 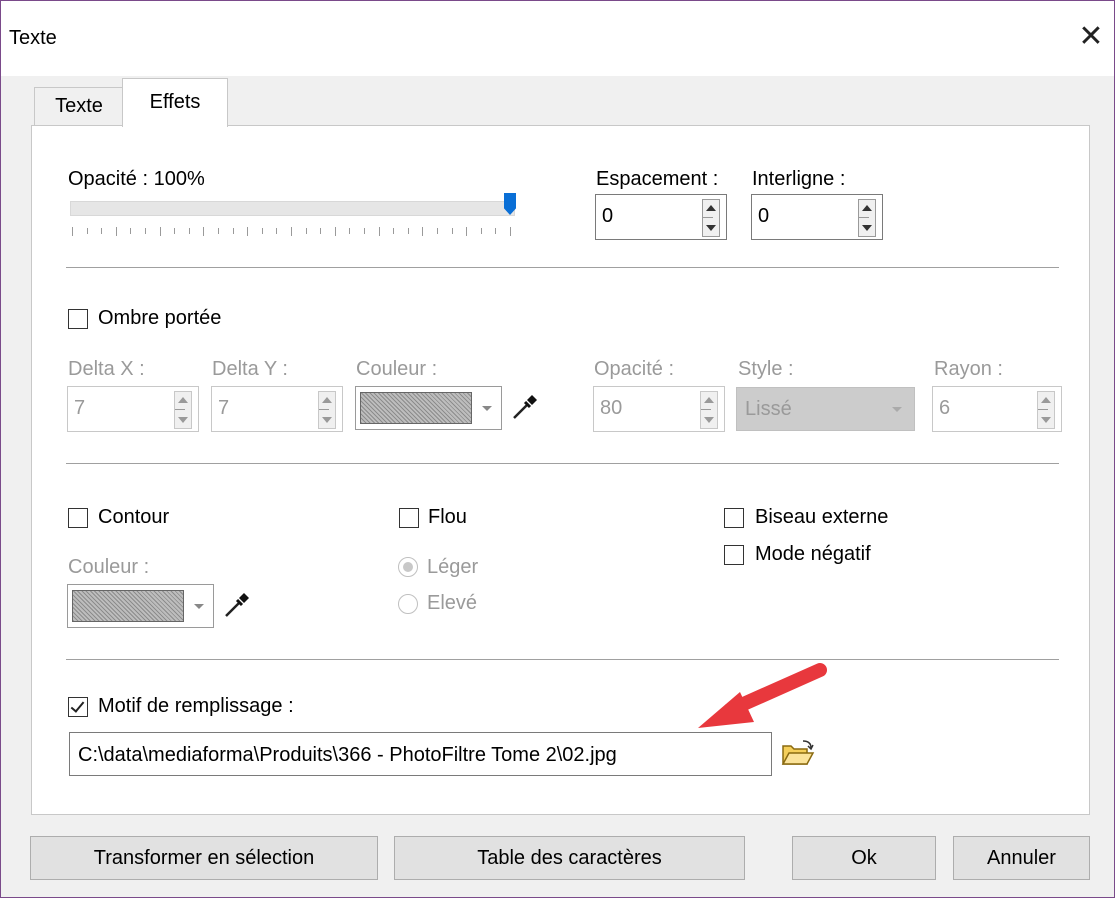 I want to click on contour-label: Contour, so click(x=134, y=517).